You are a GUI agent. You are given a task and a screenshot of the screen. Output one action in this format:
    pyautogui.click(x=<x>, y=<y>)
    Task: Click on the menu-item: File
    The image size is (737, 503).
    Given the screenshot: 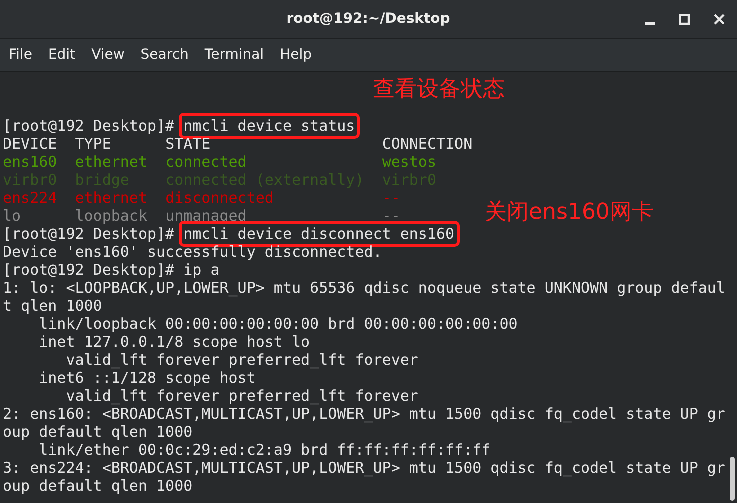 What is the action you would take?
    pyautogui.click(x=20, y=55)
    